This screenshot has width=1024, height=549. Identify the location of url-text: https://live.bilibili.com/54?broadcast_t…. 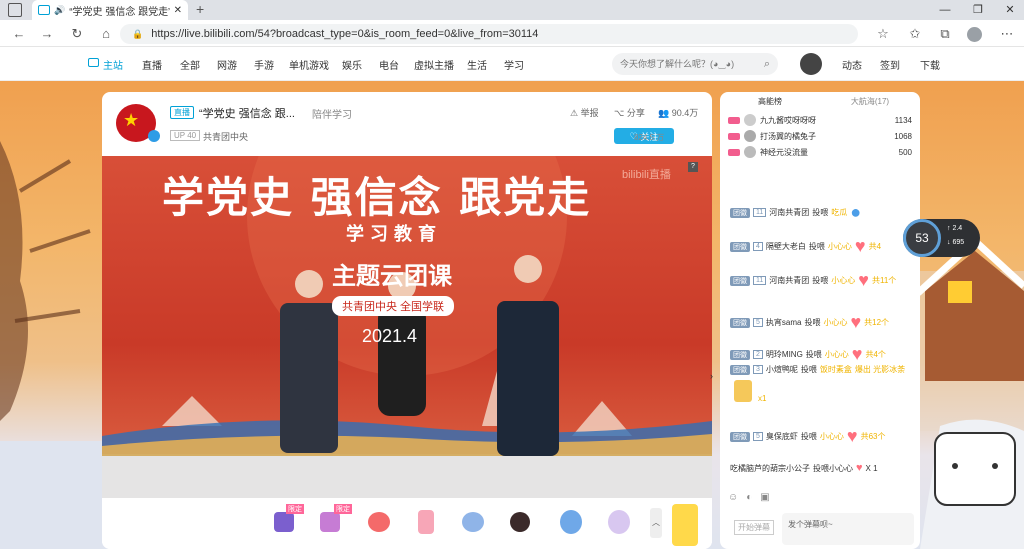
(345, 34).